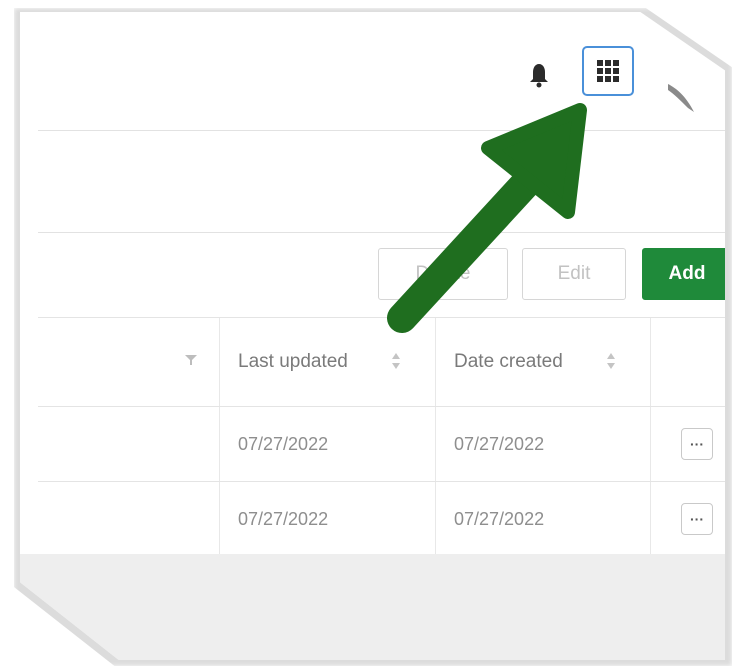 This screenshot has width=741, height=672. What do you see at coordinates (191, 360) in the screenshot?
I see `filter-icon` at bounding box center [191, 360].